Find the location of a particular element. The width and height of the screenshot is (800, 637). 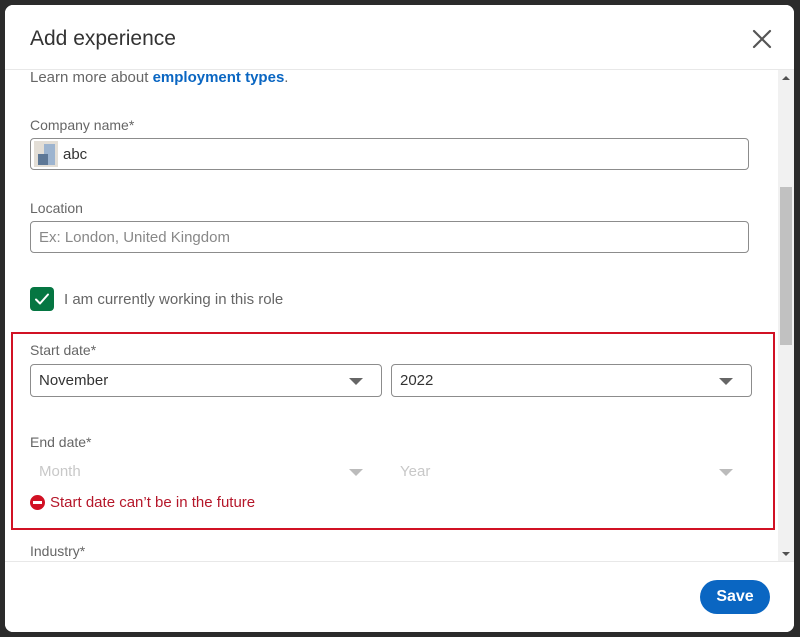

scrollbar is located at coordinates (786, 316).